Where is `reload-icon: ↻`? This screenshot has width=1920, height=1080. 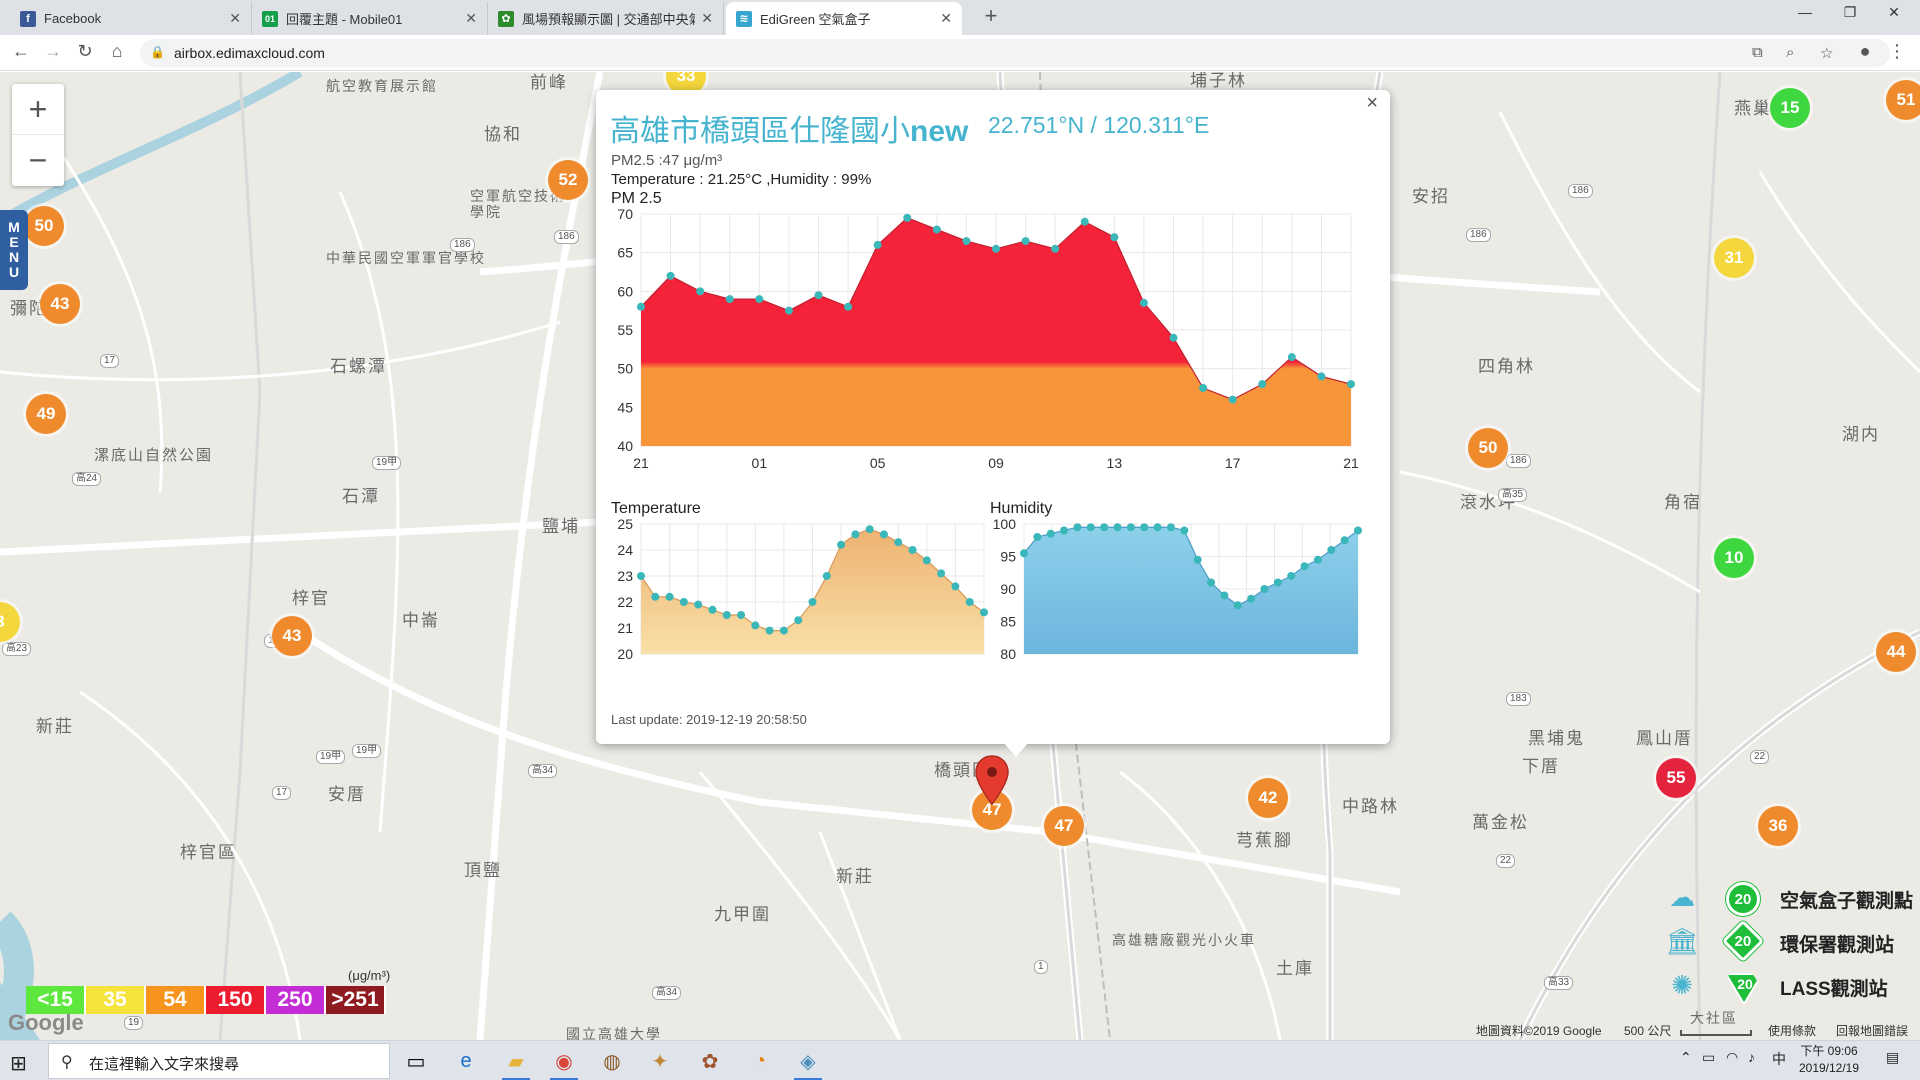
reload-icon: ↻ is located at coordinates (85, 51).